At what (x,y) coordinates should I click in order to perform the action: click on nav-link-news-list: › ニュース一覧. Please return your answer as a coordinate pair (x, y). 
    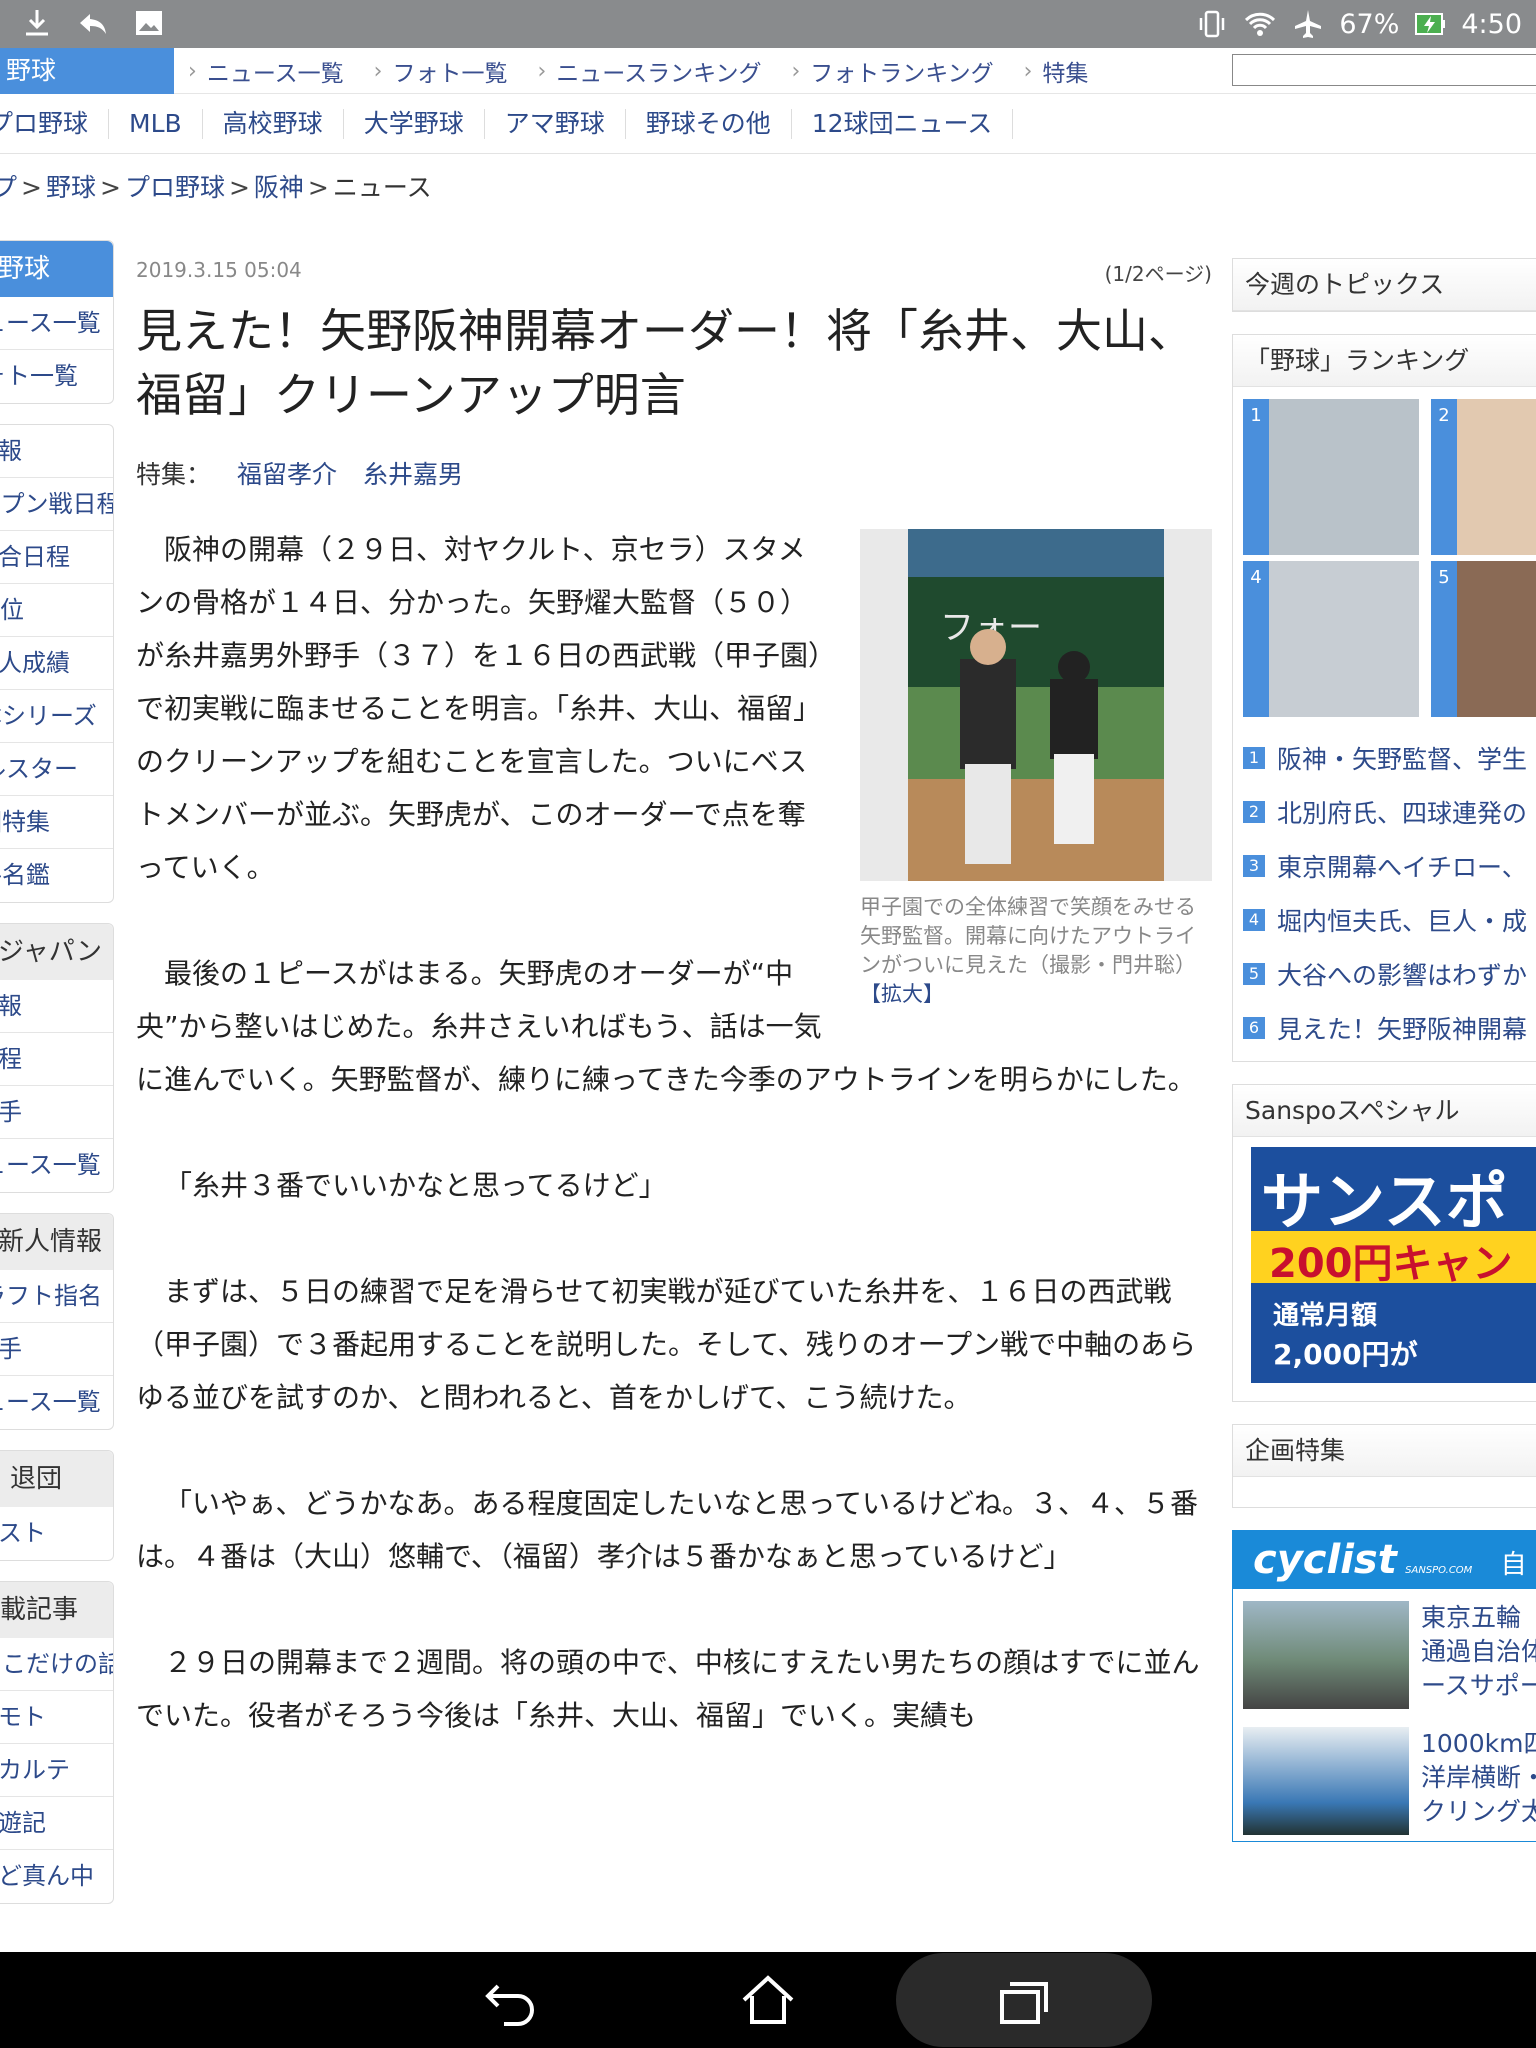
    Looking at the image, I should click on (266, 71).